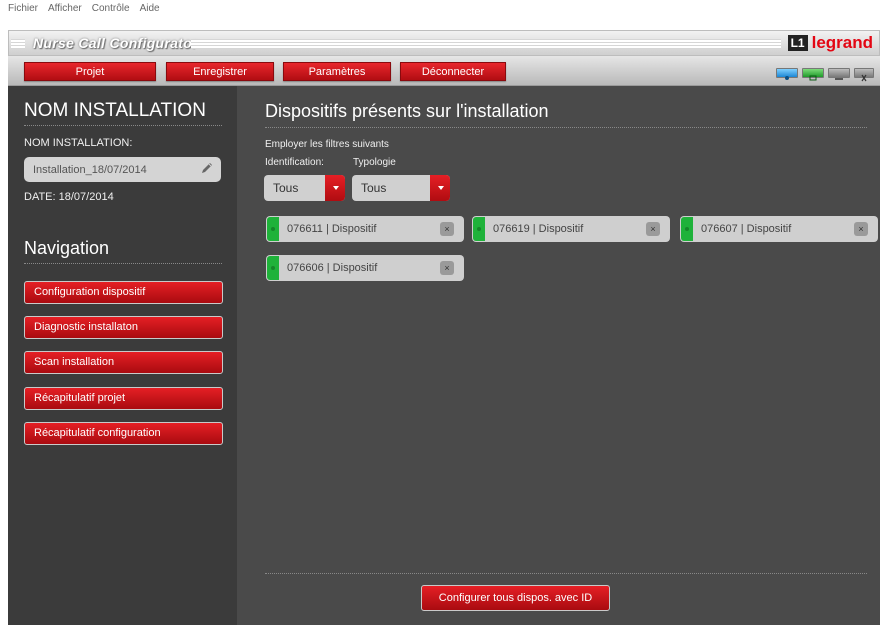  What do you see at coordinates (115, 110) in the screenshot?
I see `install-heading: NOM INSTALLATION` at bounding box center [115, 110].